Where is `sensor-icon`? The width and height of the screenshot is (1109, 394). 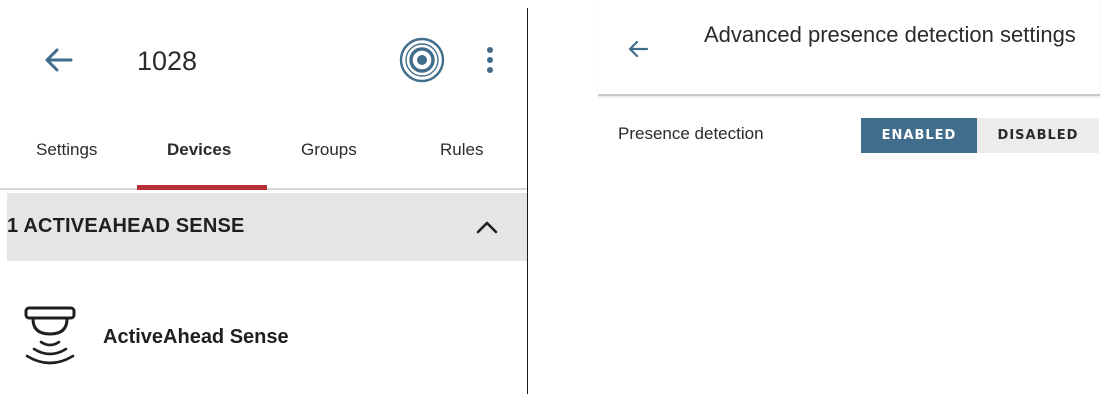
sensor-icon is located at coordinates (50, 335).